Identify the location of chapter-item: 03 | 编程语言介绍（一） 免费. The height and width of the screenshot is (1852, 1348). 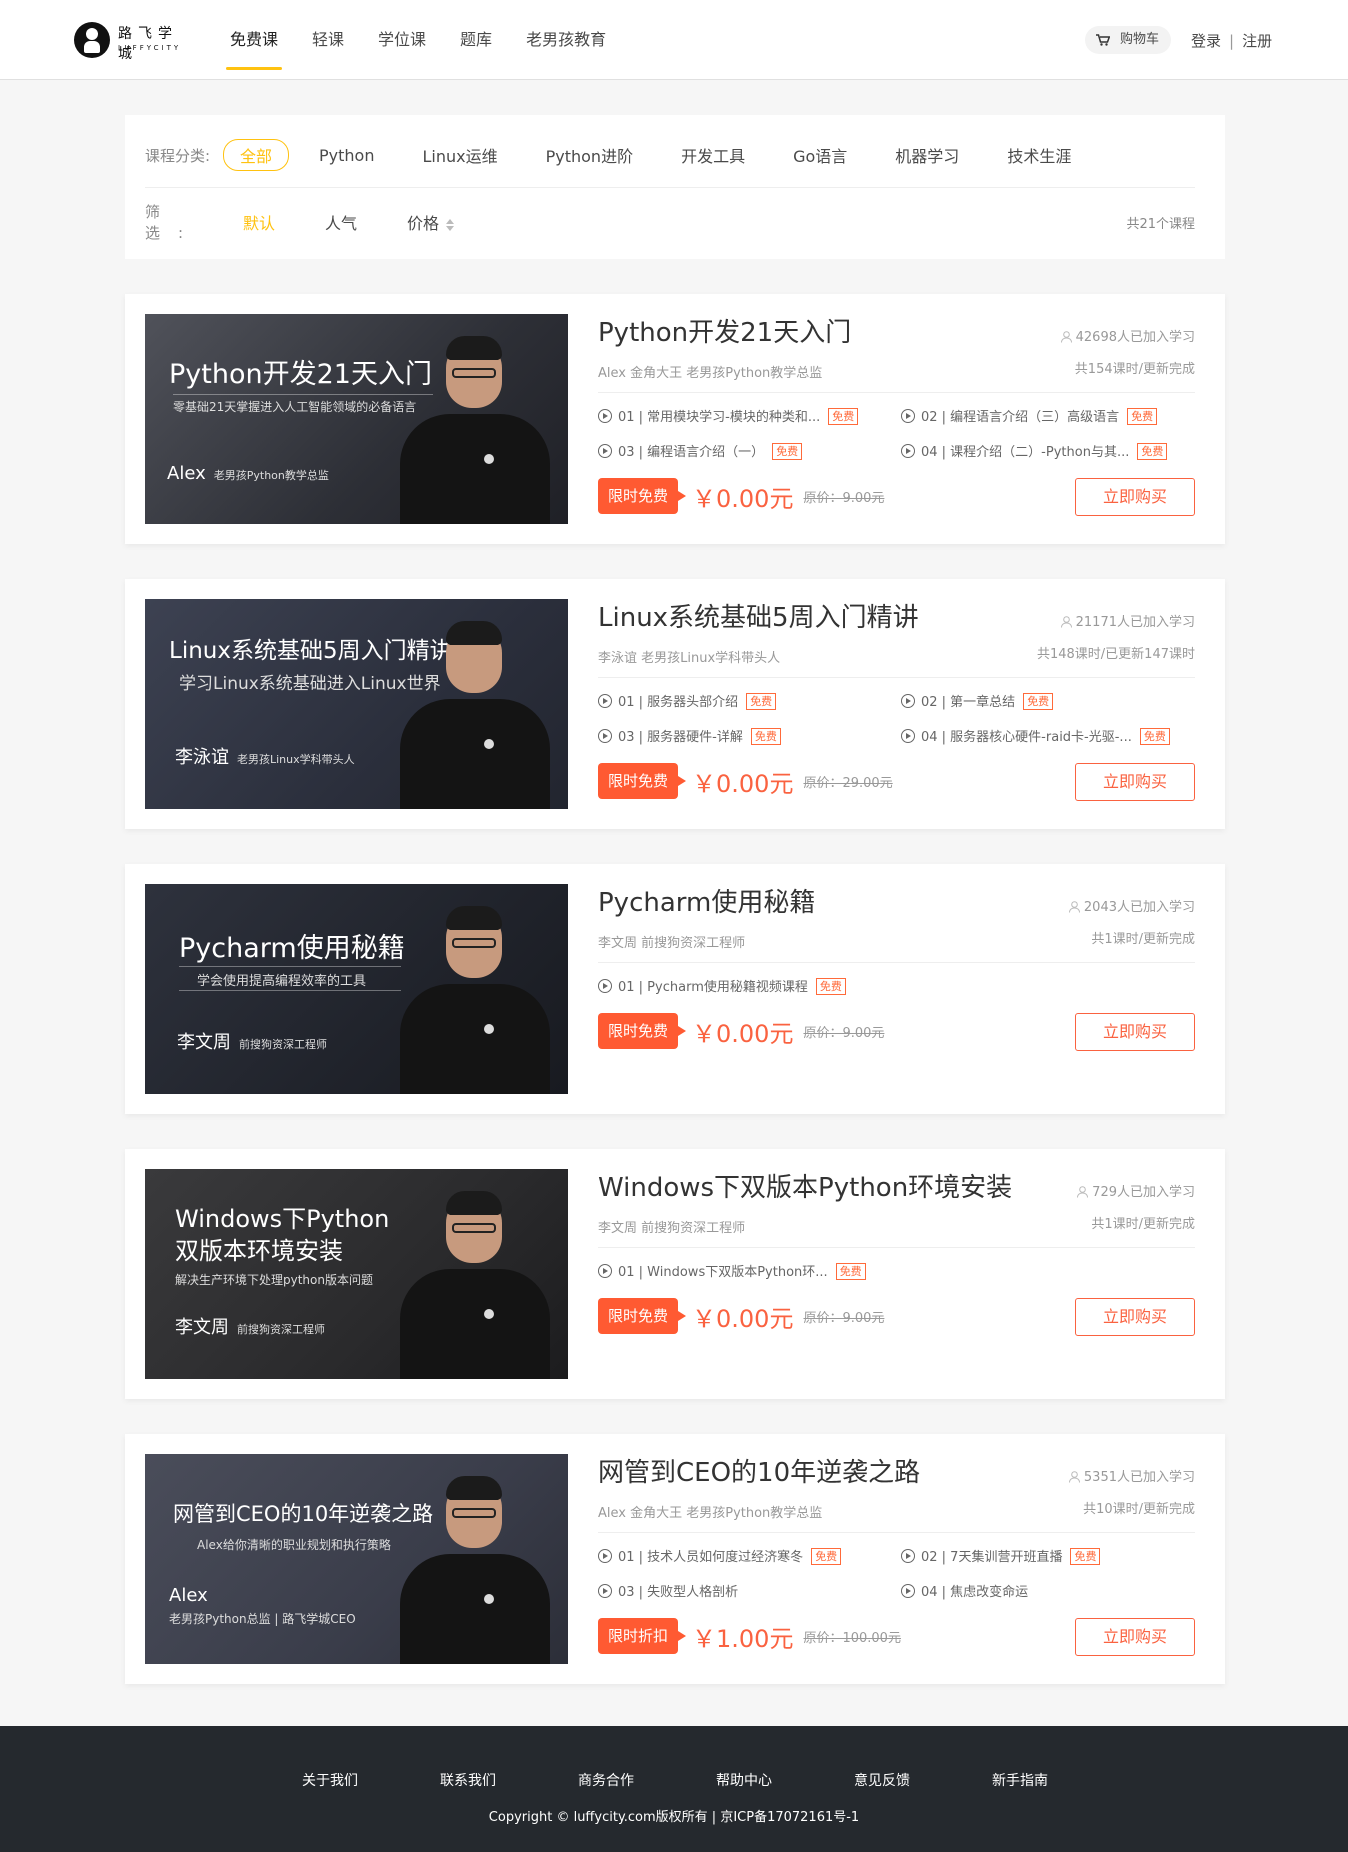
(723, 453).